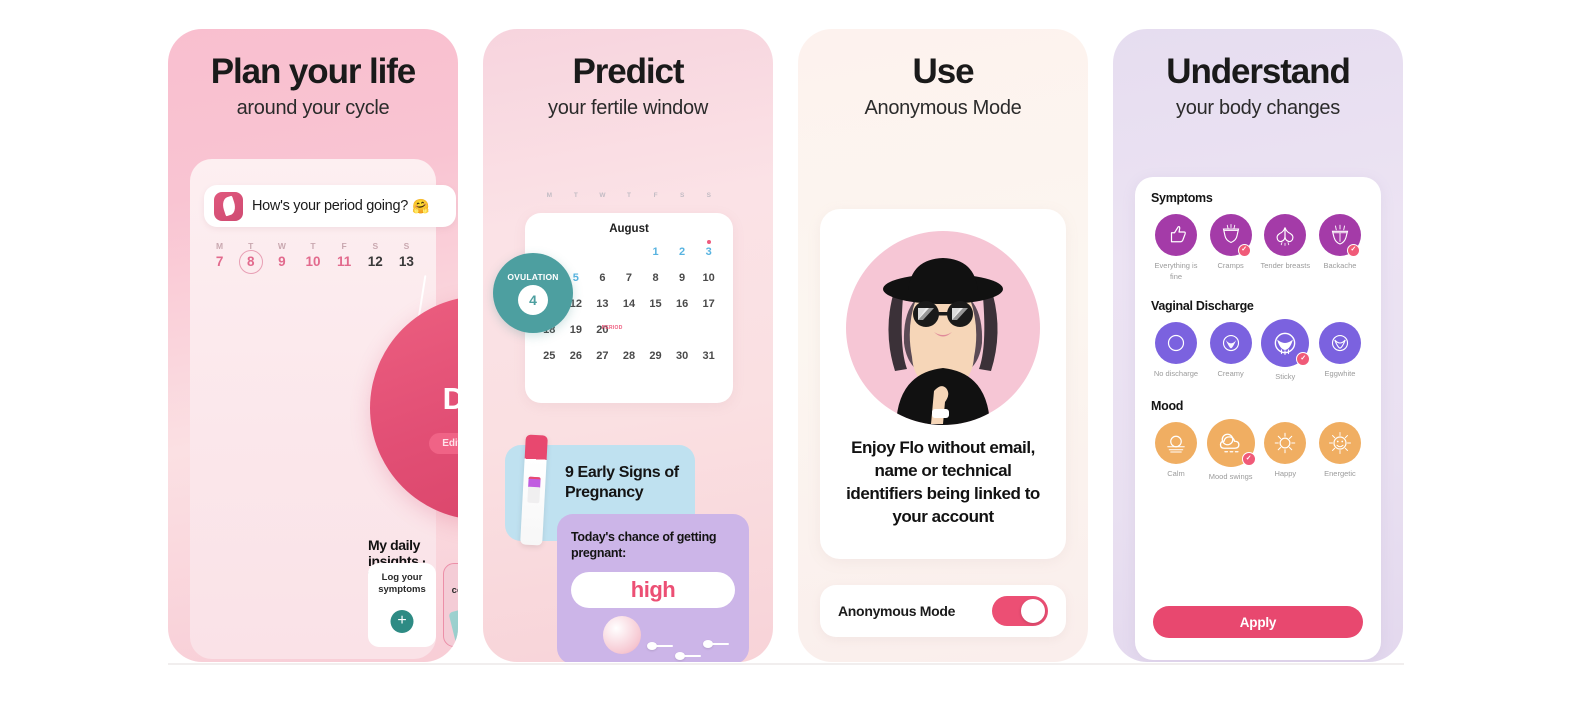  Describe the element at coordinates (375, 261) in the screenshot. I see `day-cell: 12` at that location.